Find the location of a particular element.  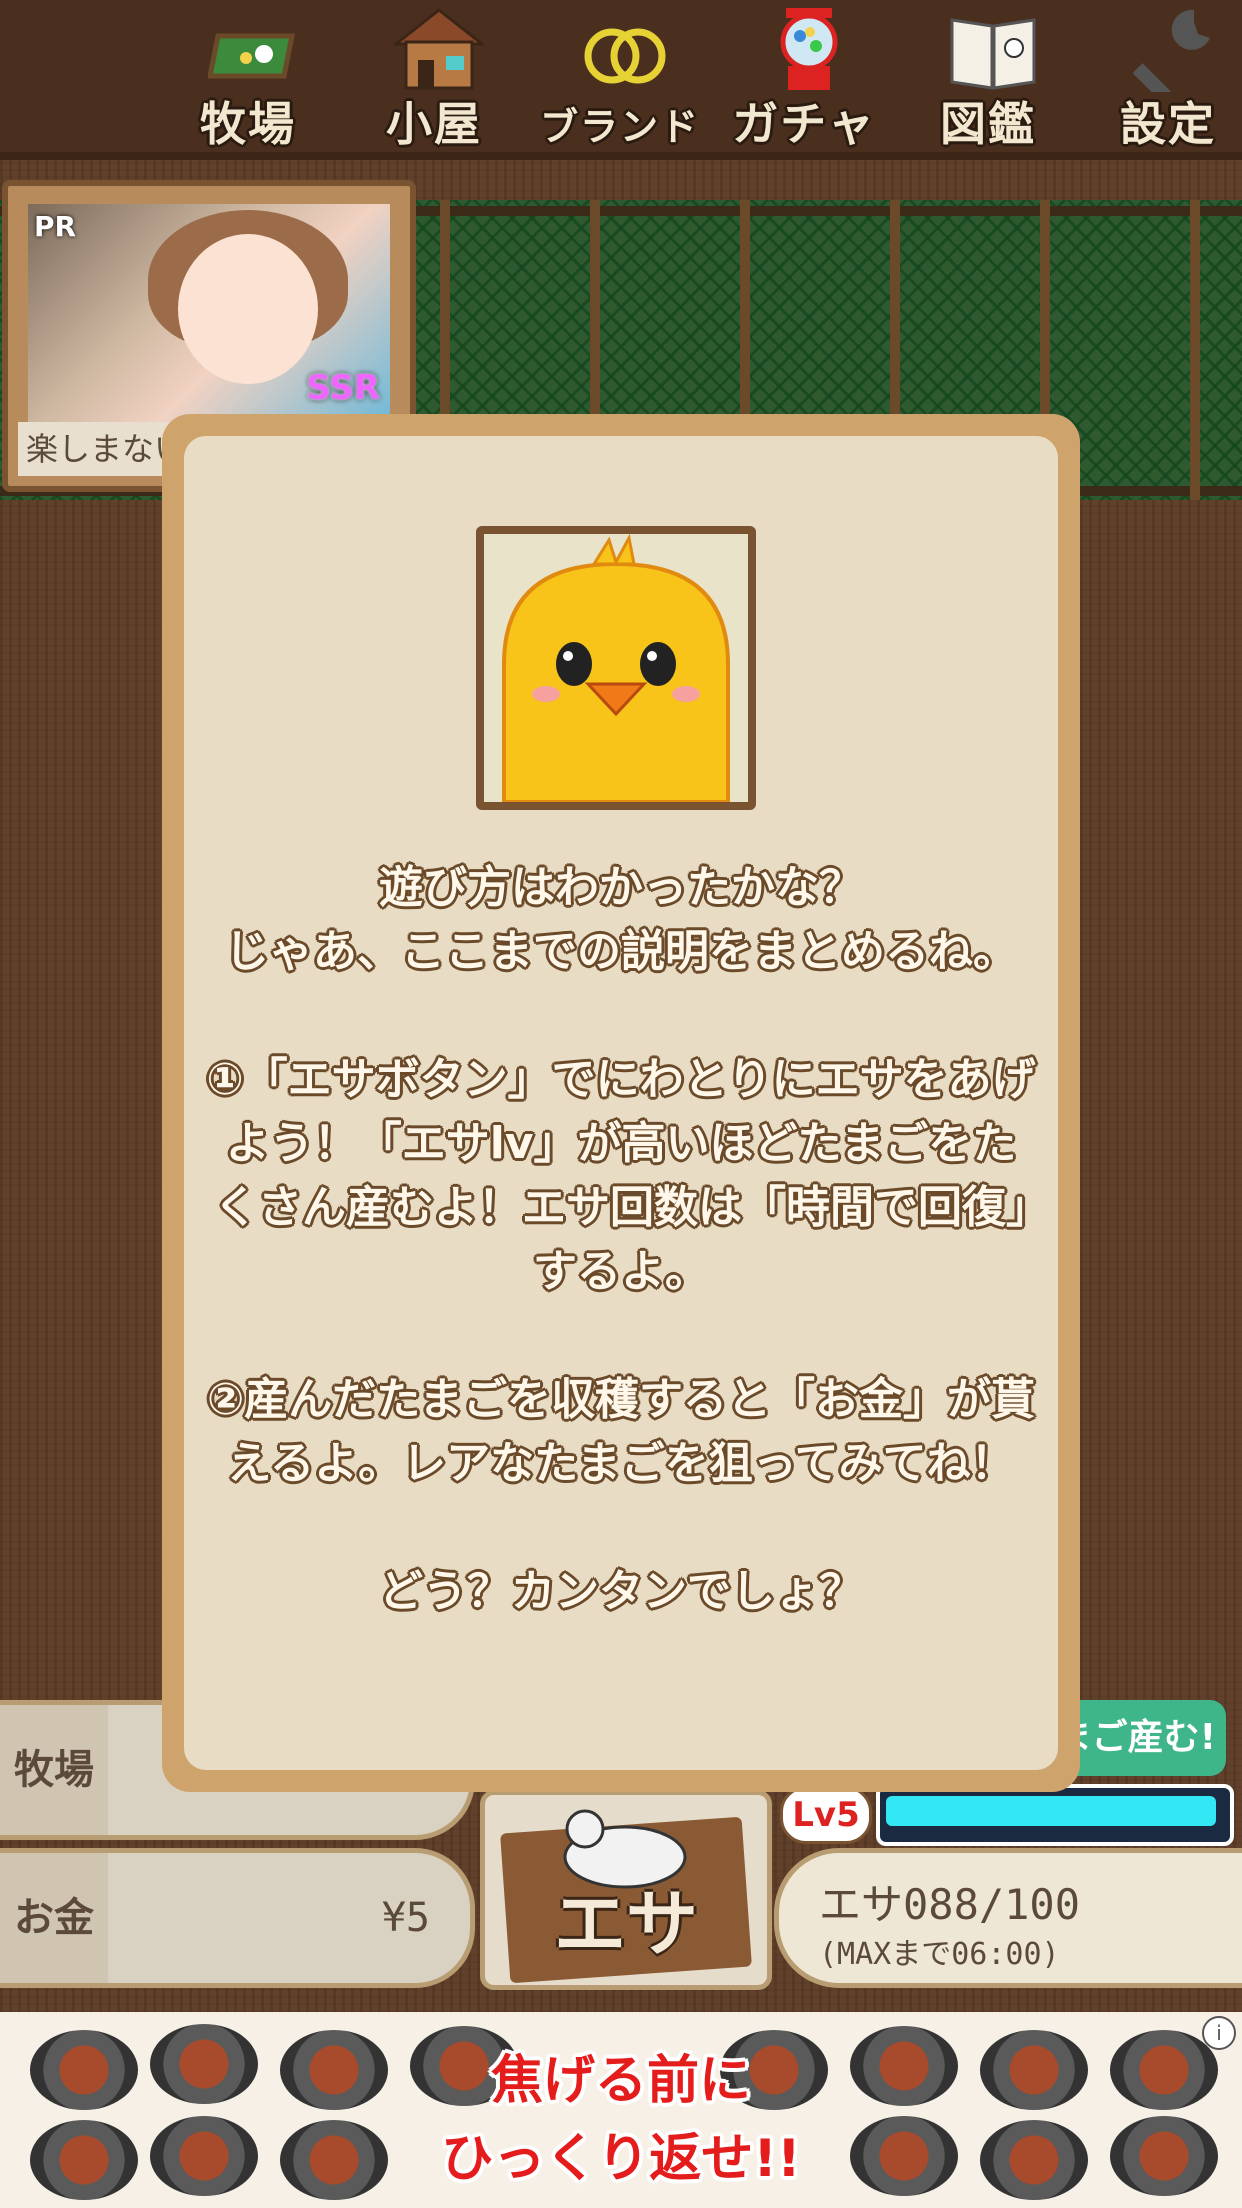

fence-post is located at coordinates (1195, 350).